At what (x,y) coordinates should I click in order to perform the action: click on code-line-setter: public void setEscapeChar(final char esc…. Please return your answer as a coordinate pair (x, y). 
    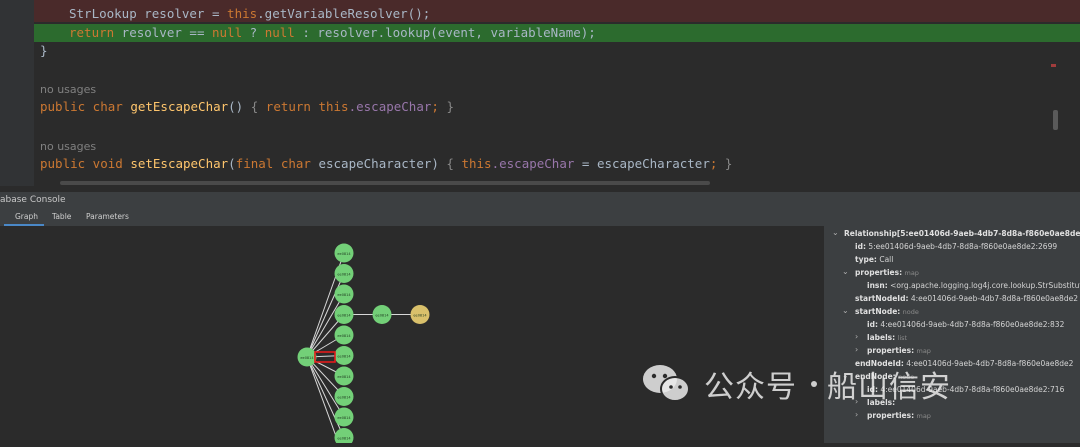
    Looking at the image, I should click on (386, 163).